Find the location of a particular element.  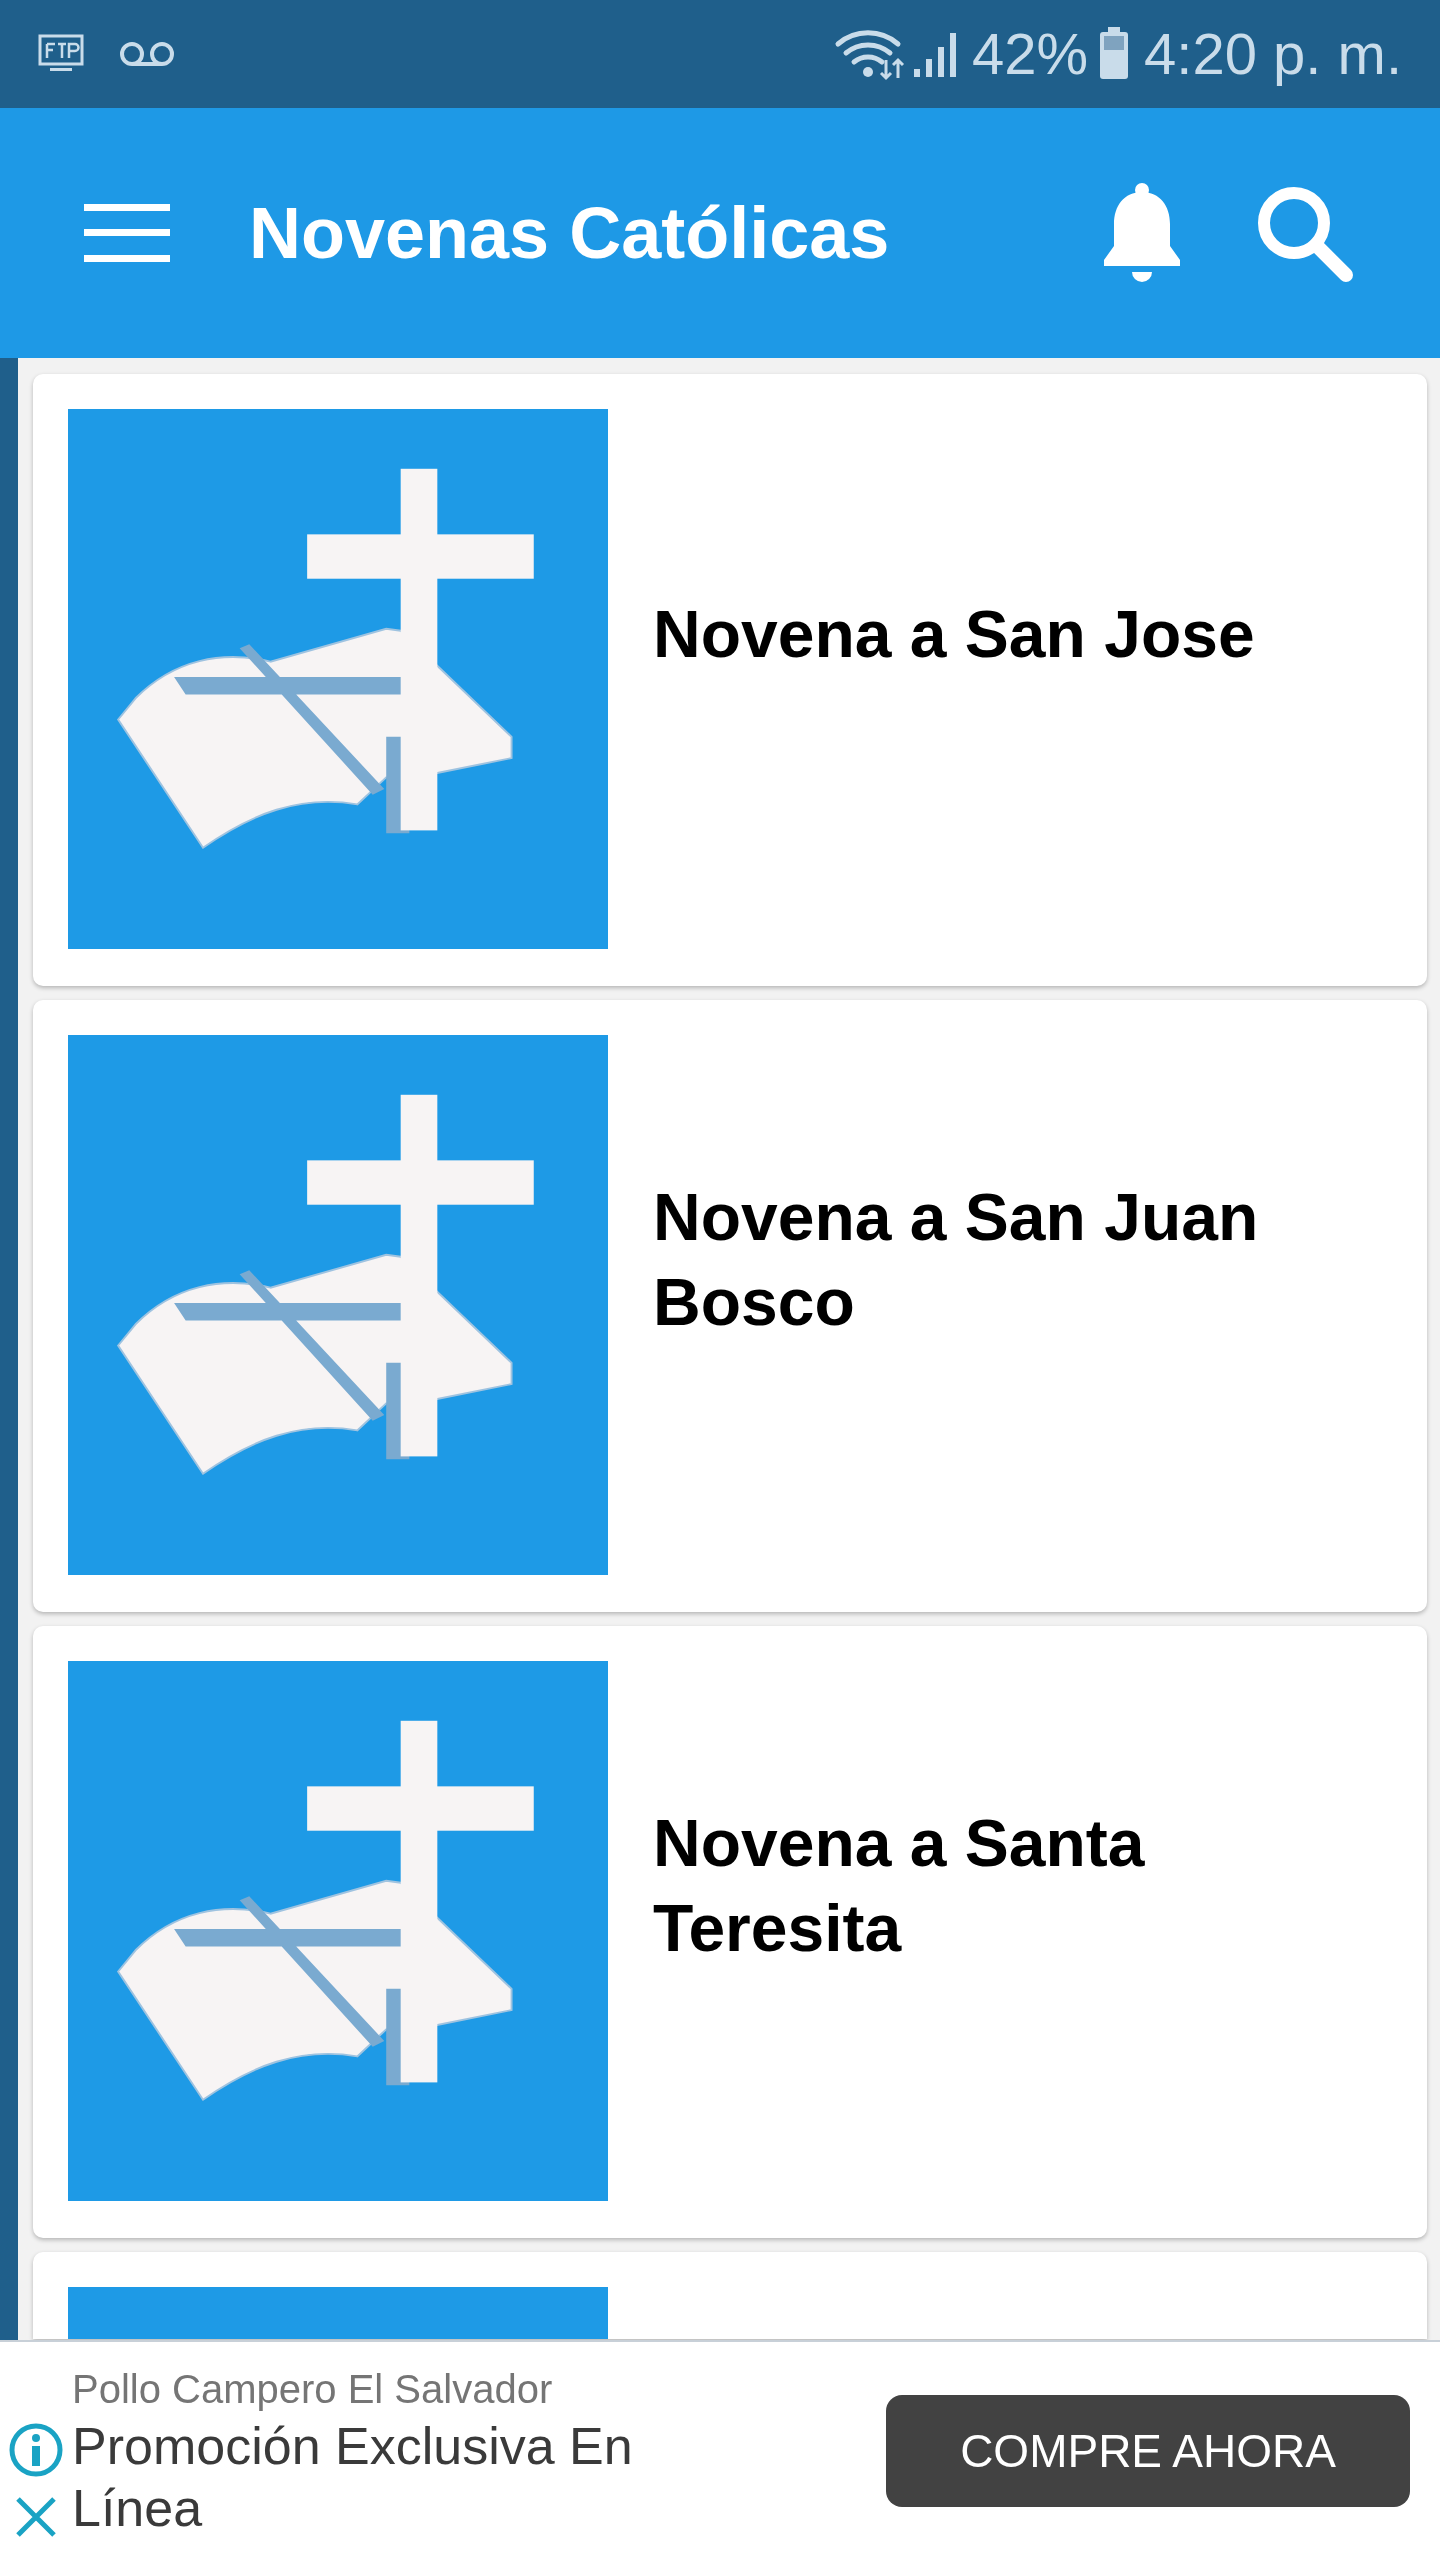

ad-headline: Promoción Exclusiva En Línea is located at coordinates (353, 2477).